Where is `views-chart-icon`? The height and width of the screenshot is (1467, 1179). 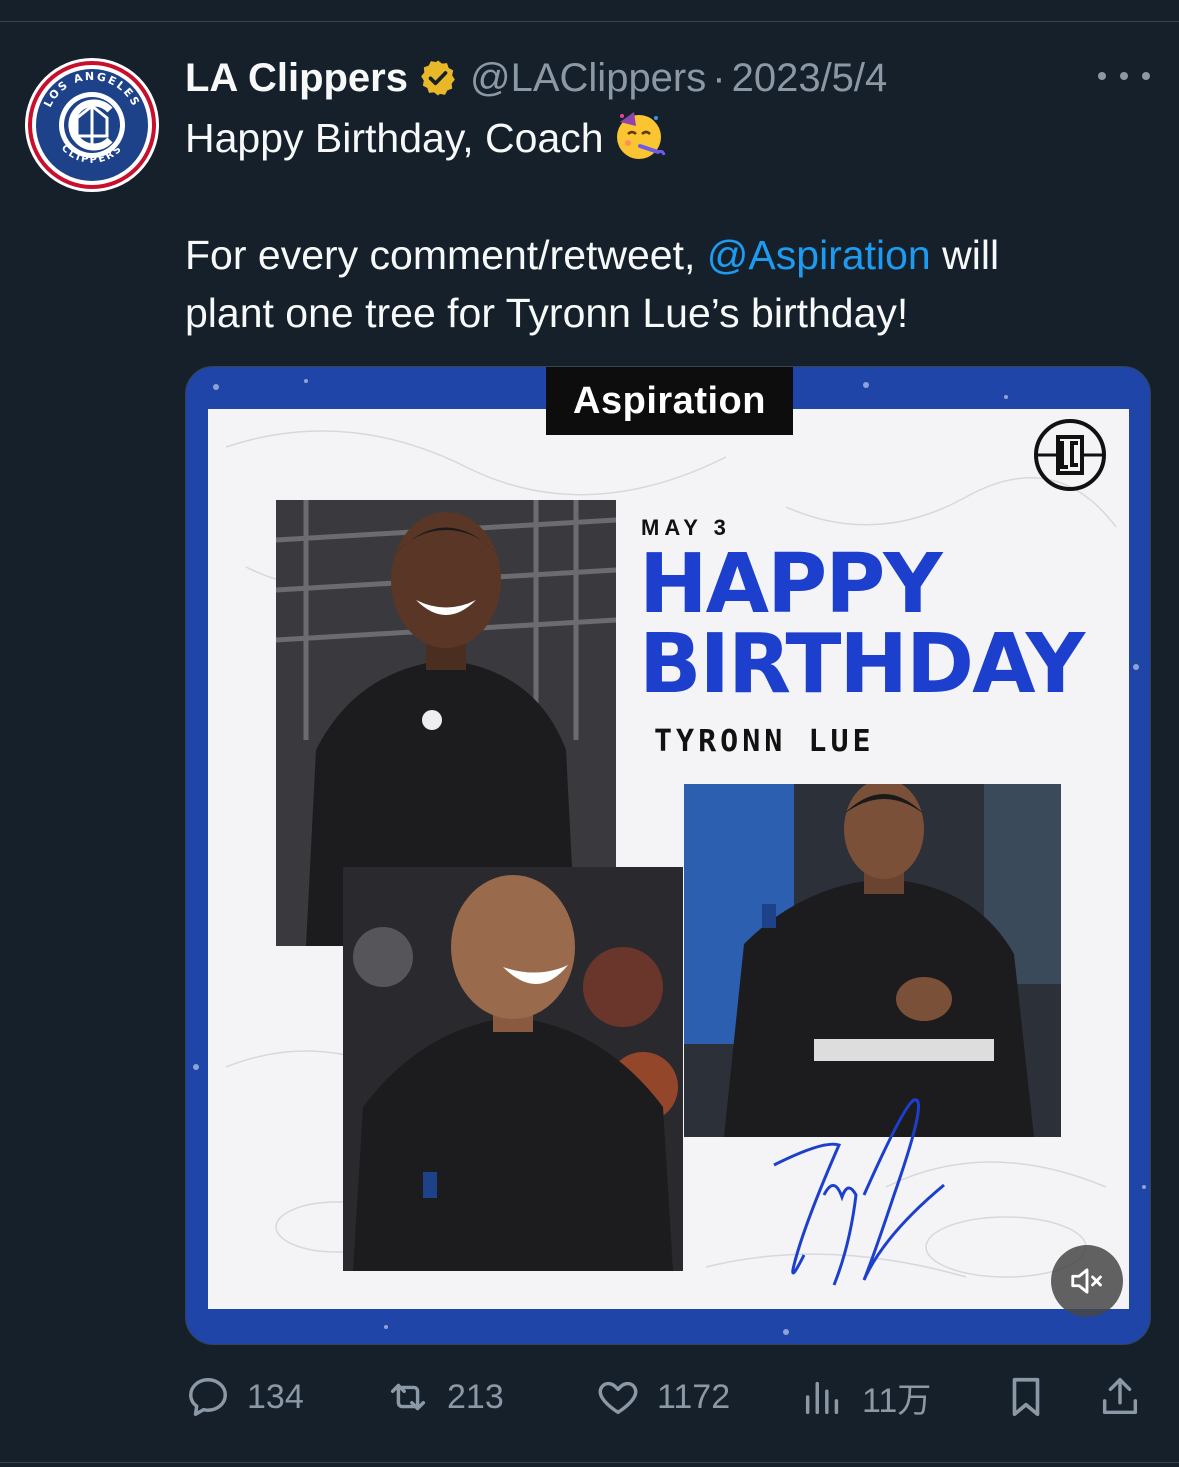
views-chart-icon is located at coordinates (822, 1398).